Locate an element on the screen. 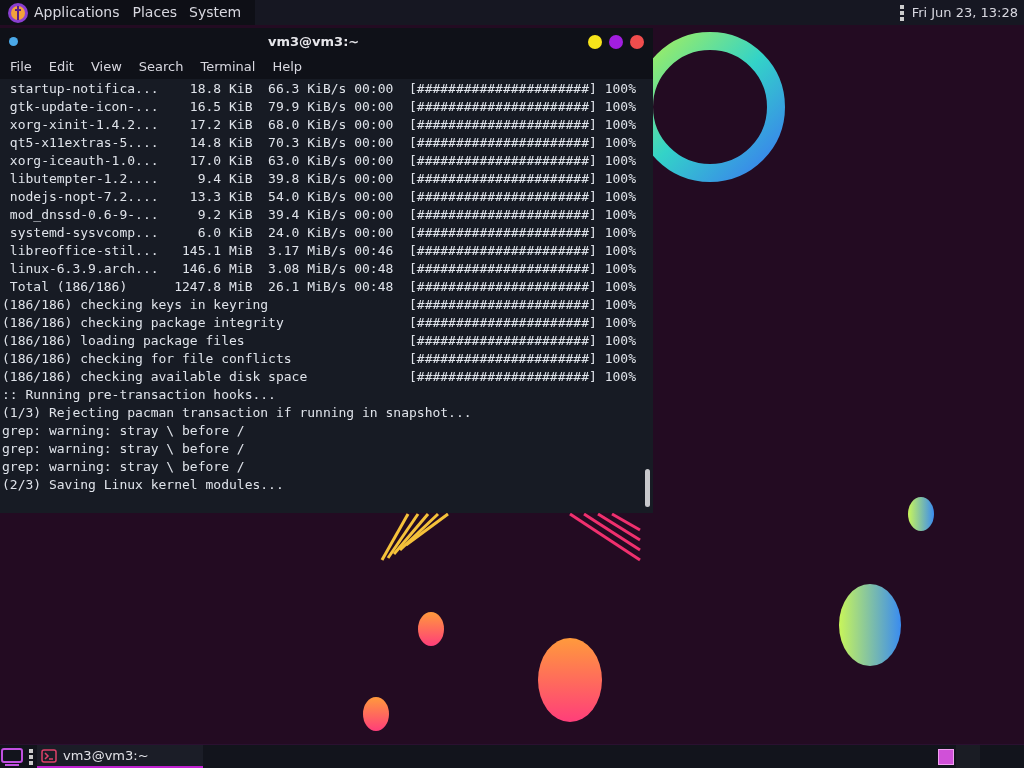  panel-menu: System is located at coordinates (215, 12).